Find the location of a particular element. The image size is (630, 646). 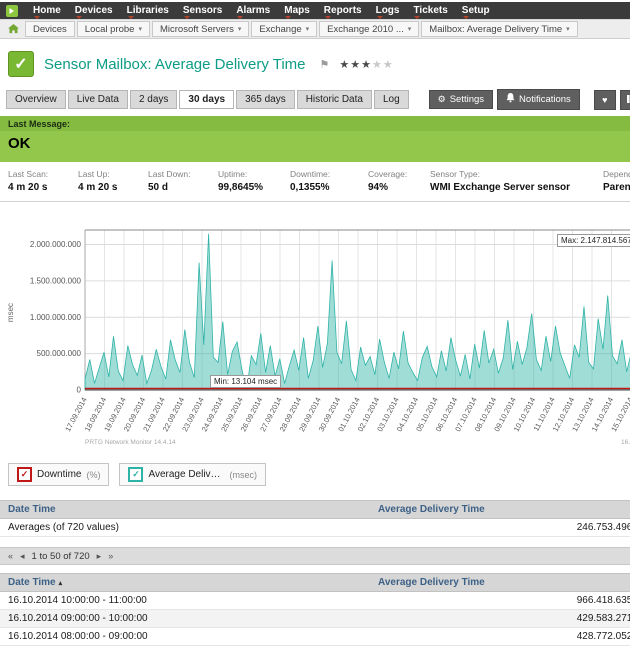

breadcrumb-item-local-probe: Local probe ▾ is located at coordinates (113, 29).